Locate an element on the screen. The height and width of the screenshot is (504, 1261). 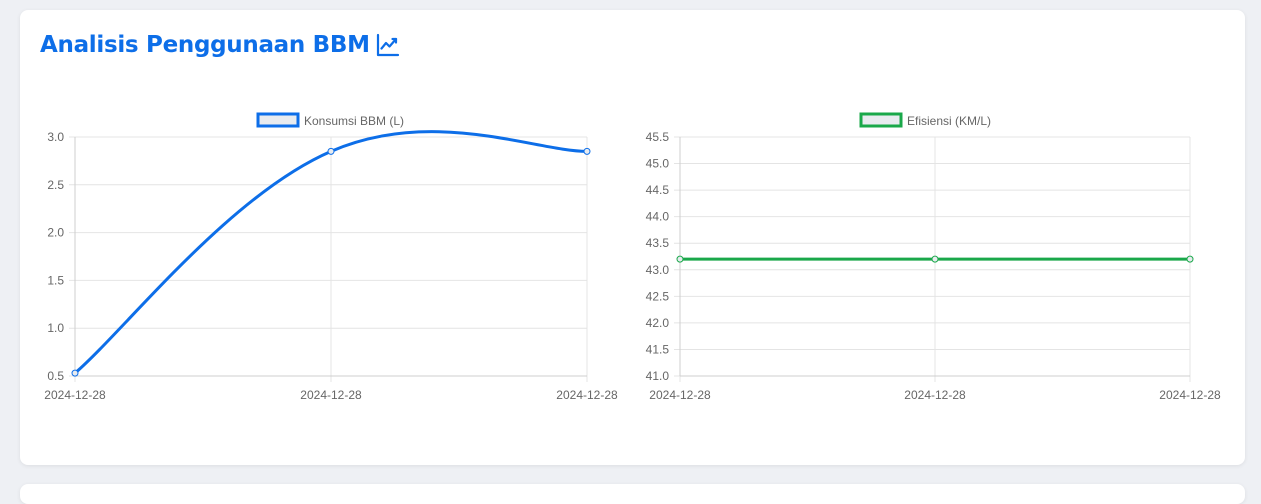
y-tick-label: 42.0 is located at coordinates (658, 323).